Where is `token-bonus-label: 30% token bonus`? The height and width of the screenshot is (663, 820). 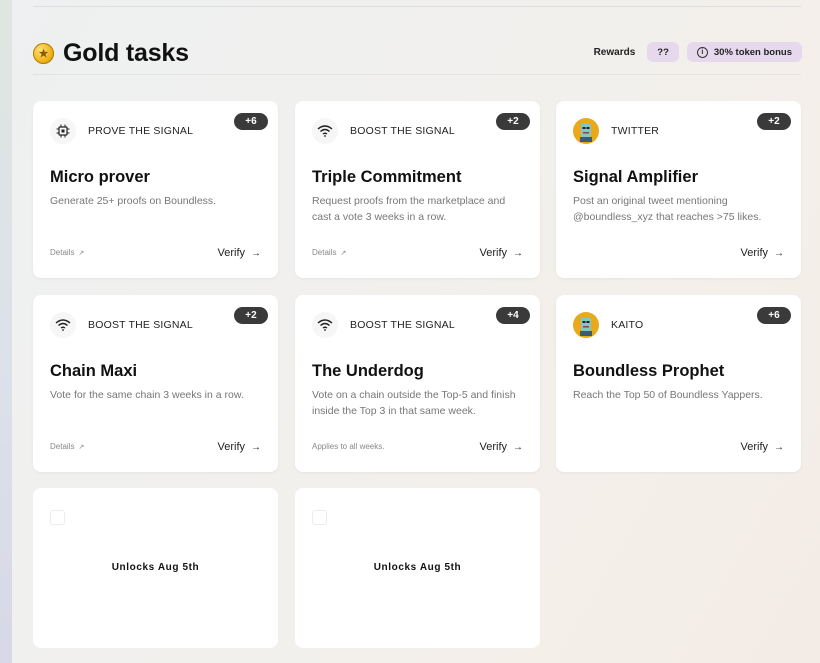
token-bonus-label: 30% token bonus is located at coordinates (752, 52).